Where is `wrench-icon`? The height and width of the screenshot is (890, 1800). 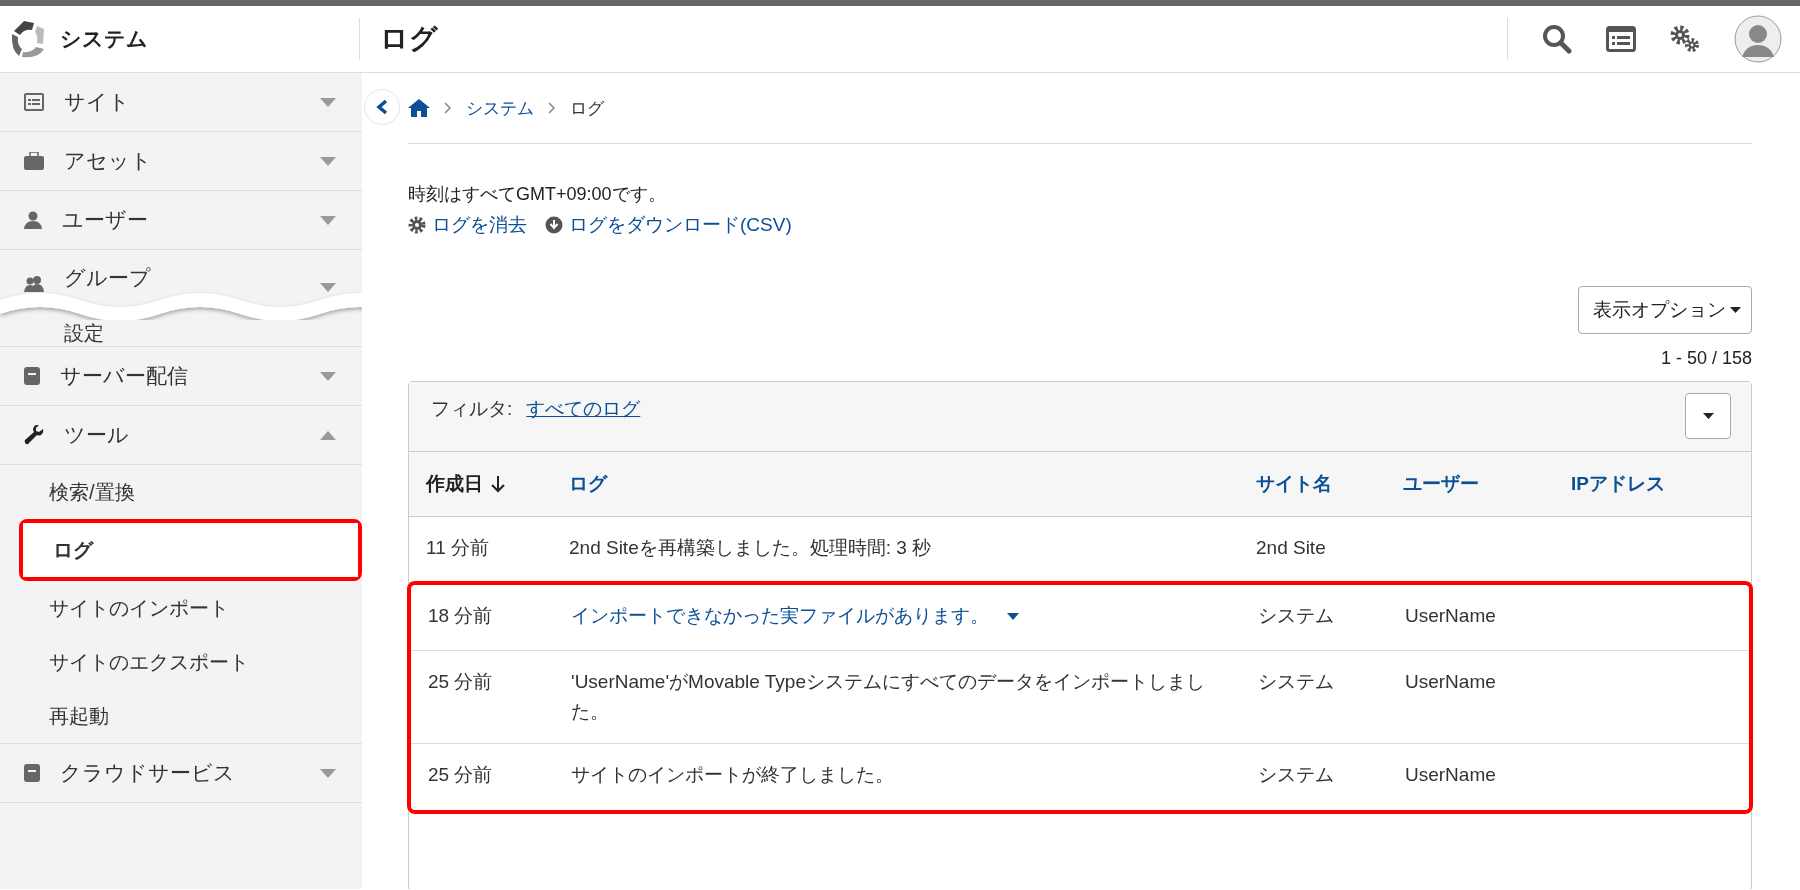
wrench-icon is located at coordinates (34, 435).